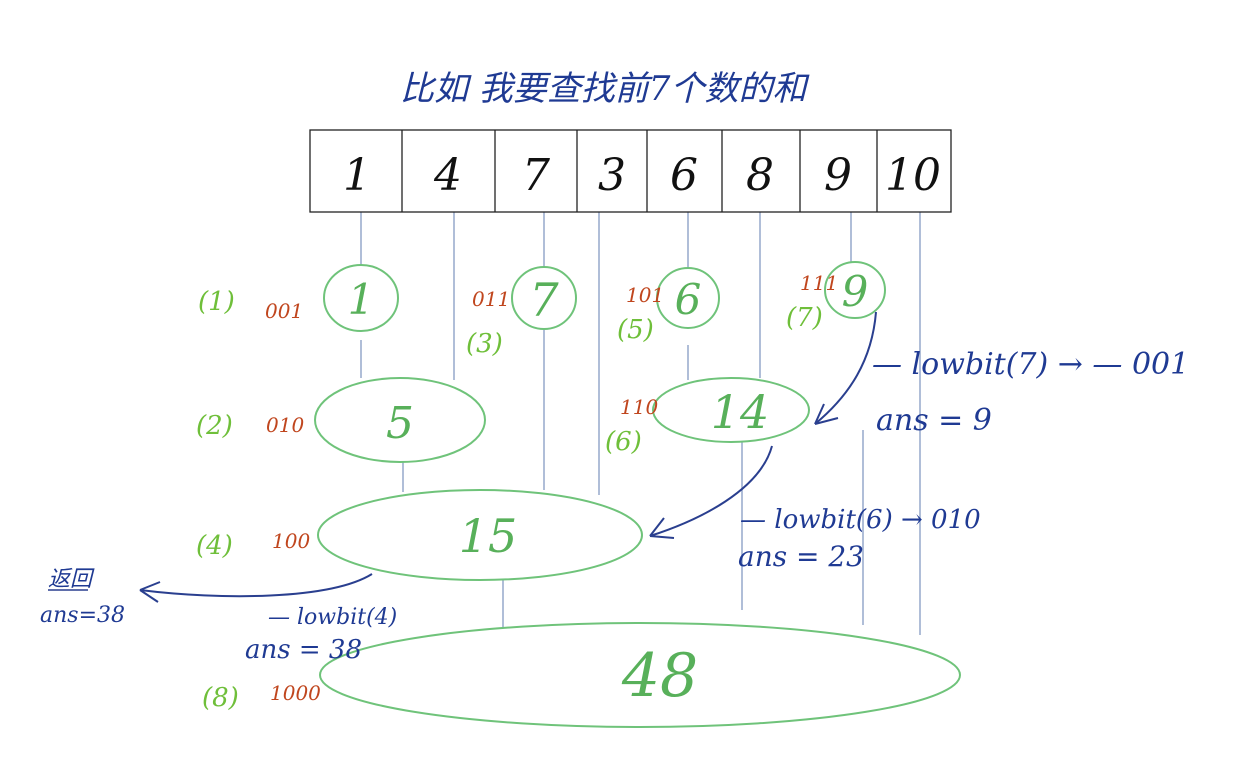  What do you see at coordinates (934, 420) in the screenshot?
I see `annotation-ans-9: ans = 9` at bounding box center [934, 420].